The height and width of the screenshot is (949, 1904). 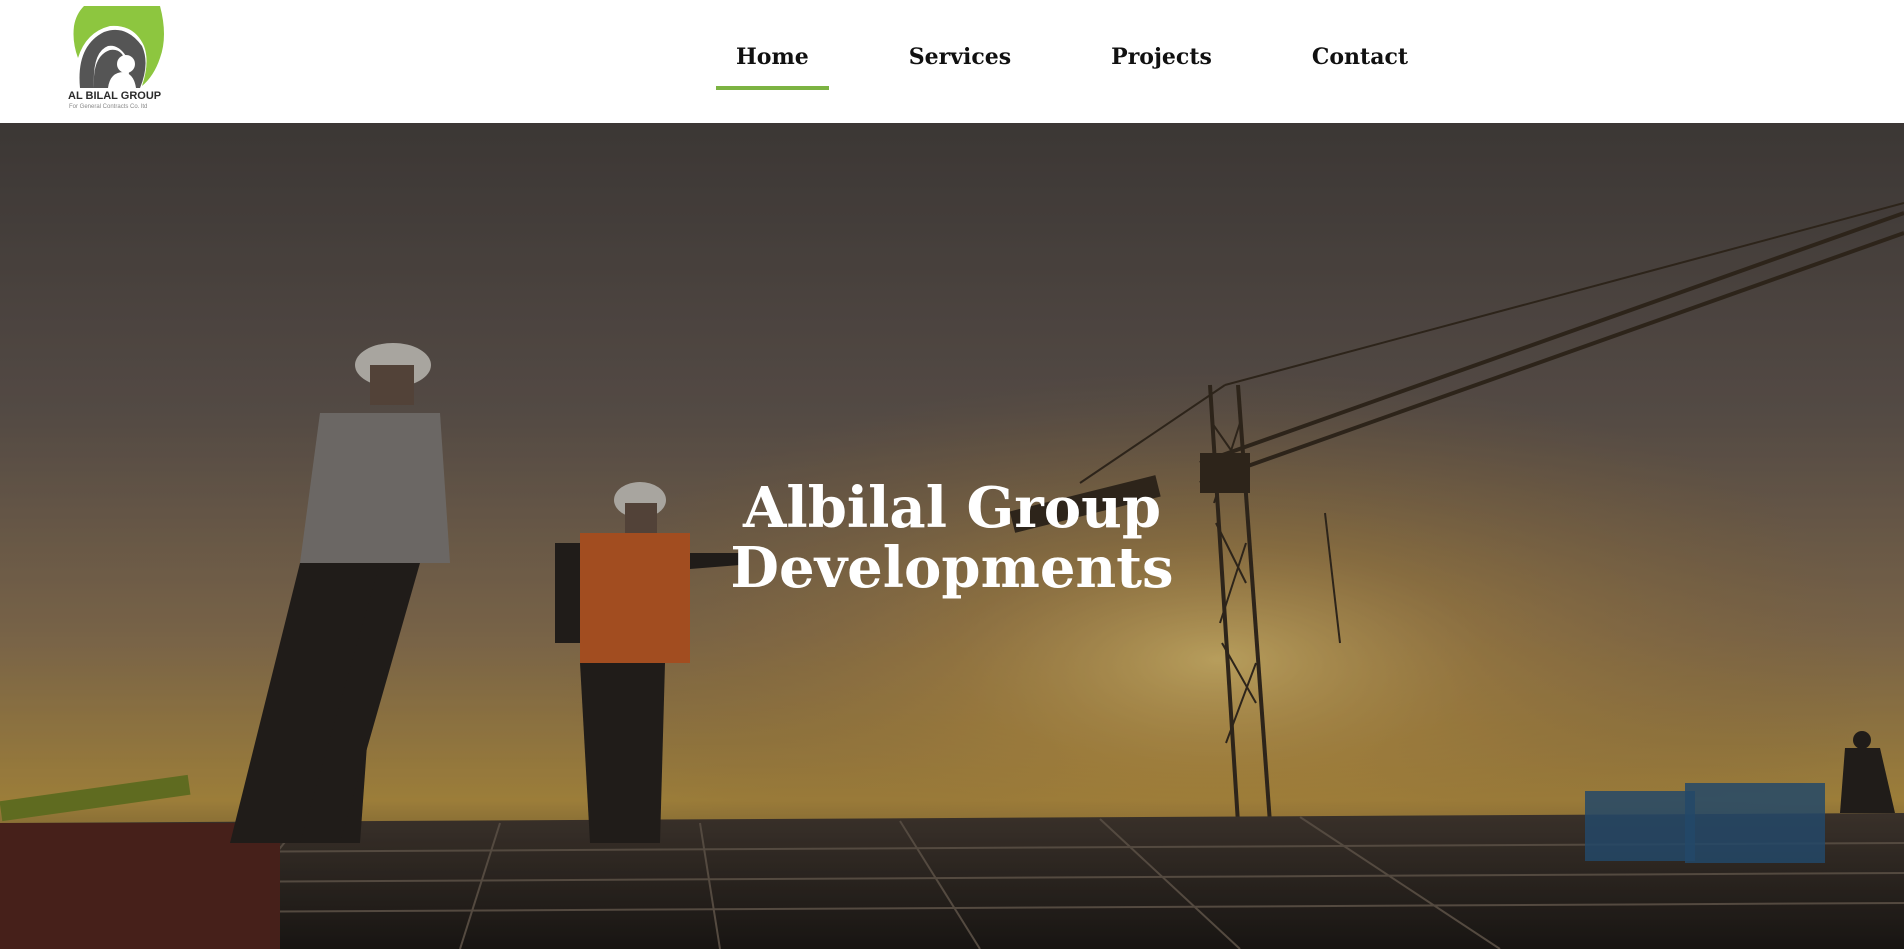 I want to click on nav-services: Services, so click(x=960, y=59).